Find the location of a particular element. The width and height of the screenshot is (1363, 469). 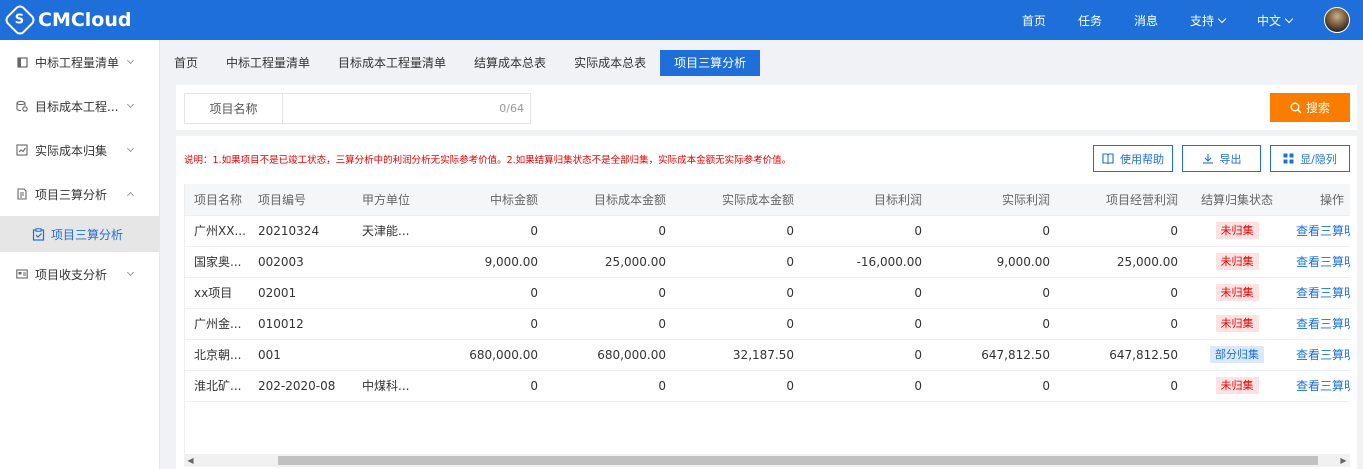

chart-icon is located at coordinates (22, 150).